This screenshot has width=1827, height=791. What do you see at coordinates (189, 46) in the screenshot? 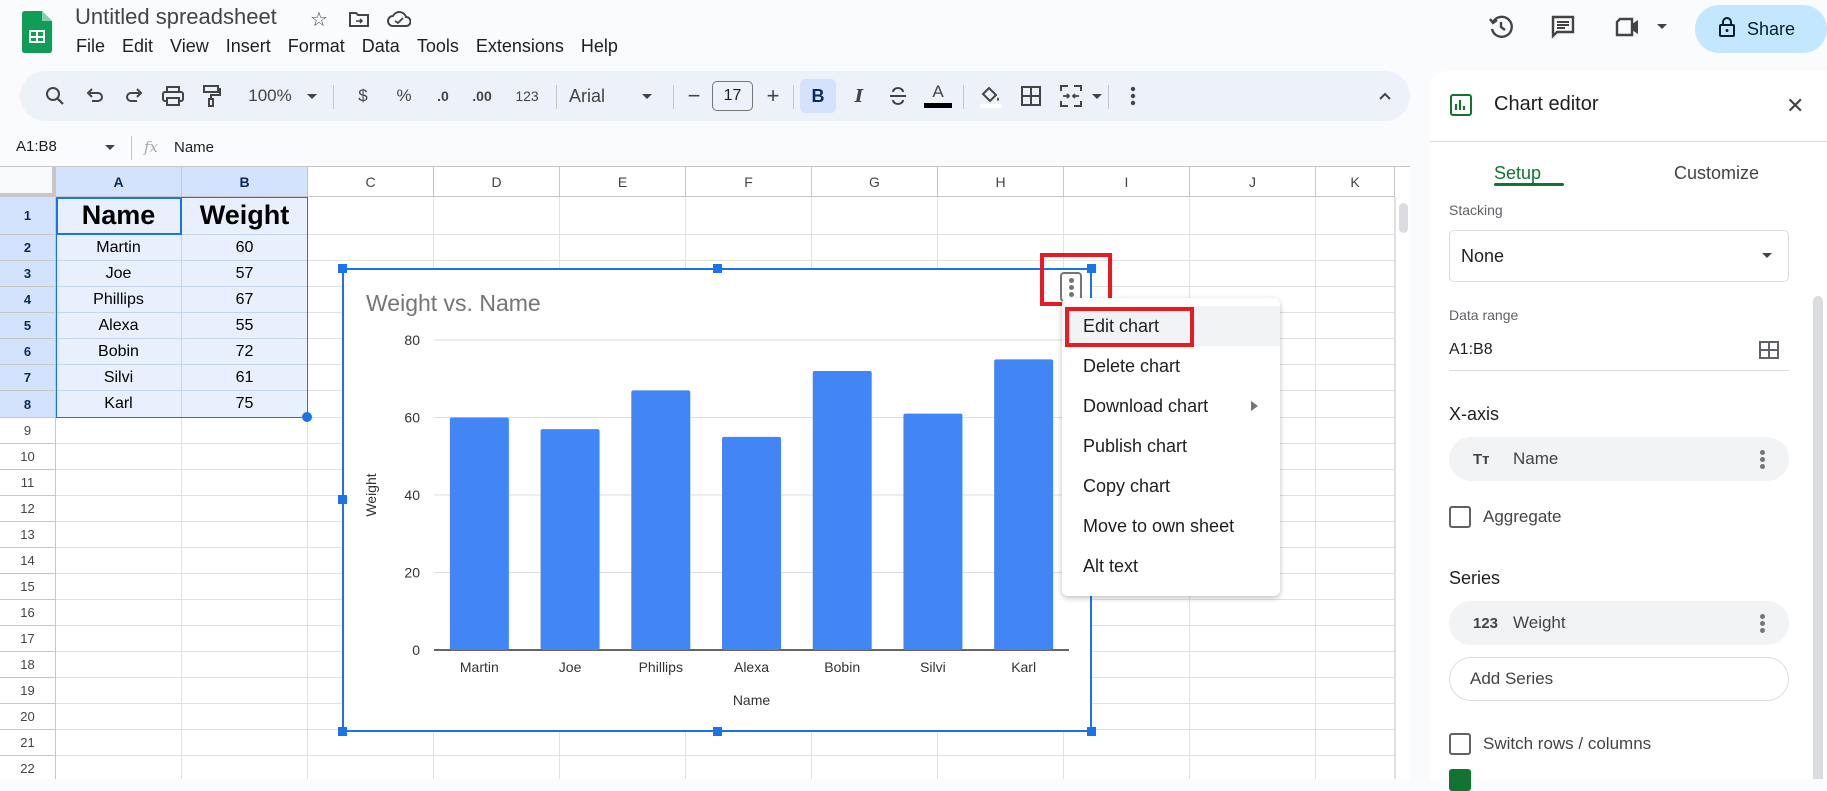
I see `menu-view: View` at bounding box center [189, 46].